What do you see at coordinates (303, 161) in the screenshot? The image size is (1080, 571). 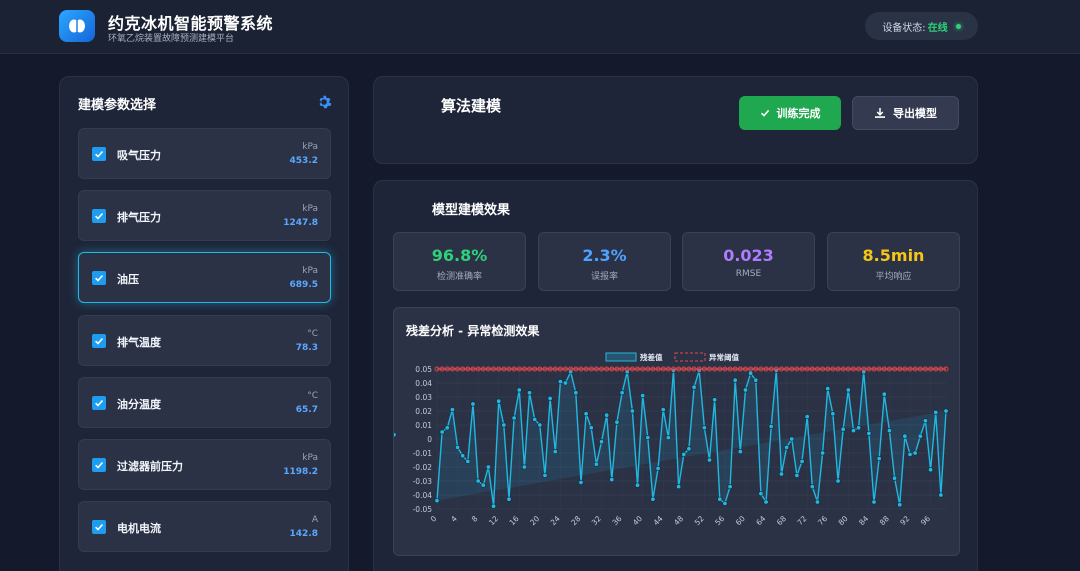 I see `param-value: 453.2` at bounding box center [303, 161].